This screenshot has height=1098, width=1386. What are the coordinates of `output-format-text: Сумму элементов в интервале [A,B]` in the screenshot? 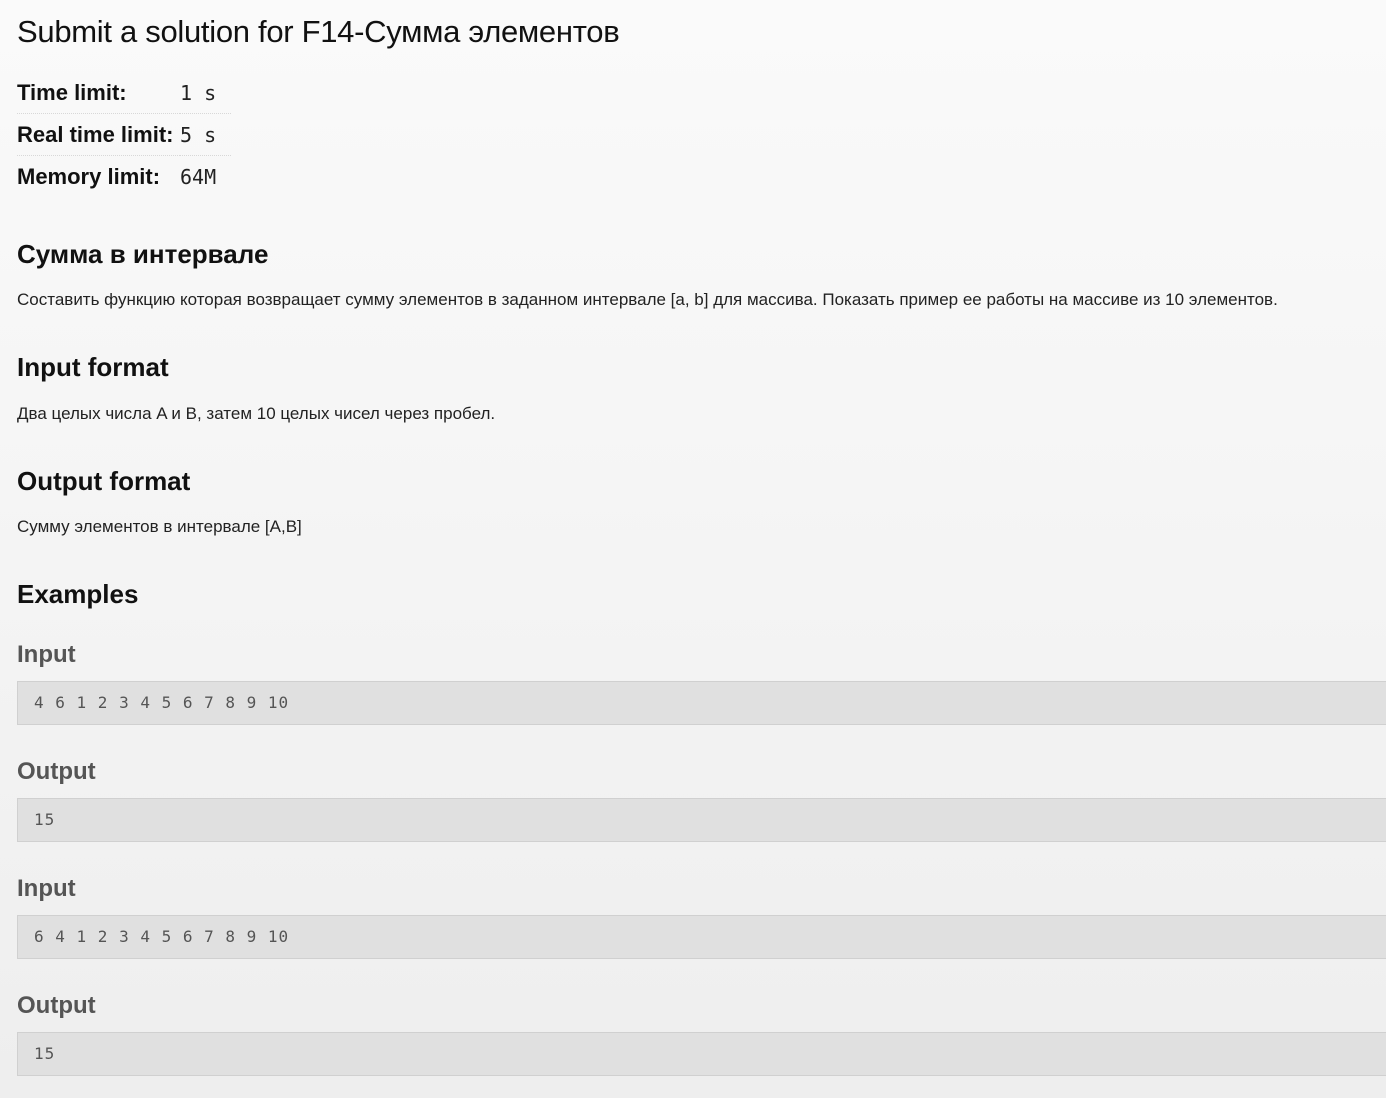 It's located at (159, 526).